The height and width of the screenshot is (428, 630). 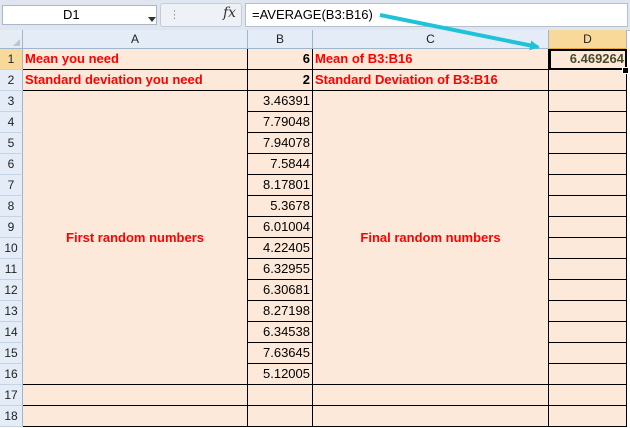 What do you see at coordinates (280, 248) in the screenshot?
I see `cell-b10: 4.22405` at bounding box center [280, 248].